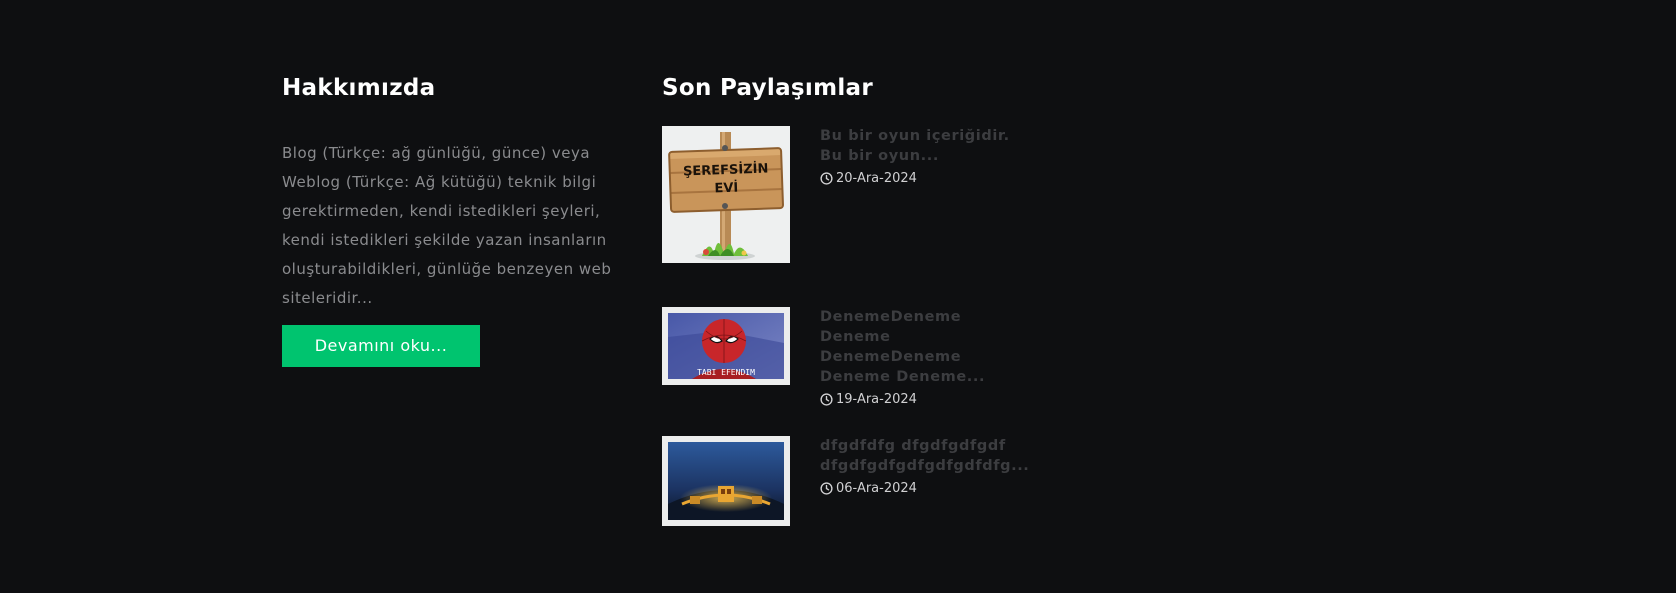 Image resolution: width=1676 pixels, height=593 pixels. What do you see at coordinates (876, 178) in the screenshot?
I see `post-date-text: 20-Ara-2024` at bounding box center [876, 178].